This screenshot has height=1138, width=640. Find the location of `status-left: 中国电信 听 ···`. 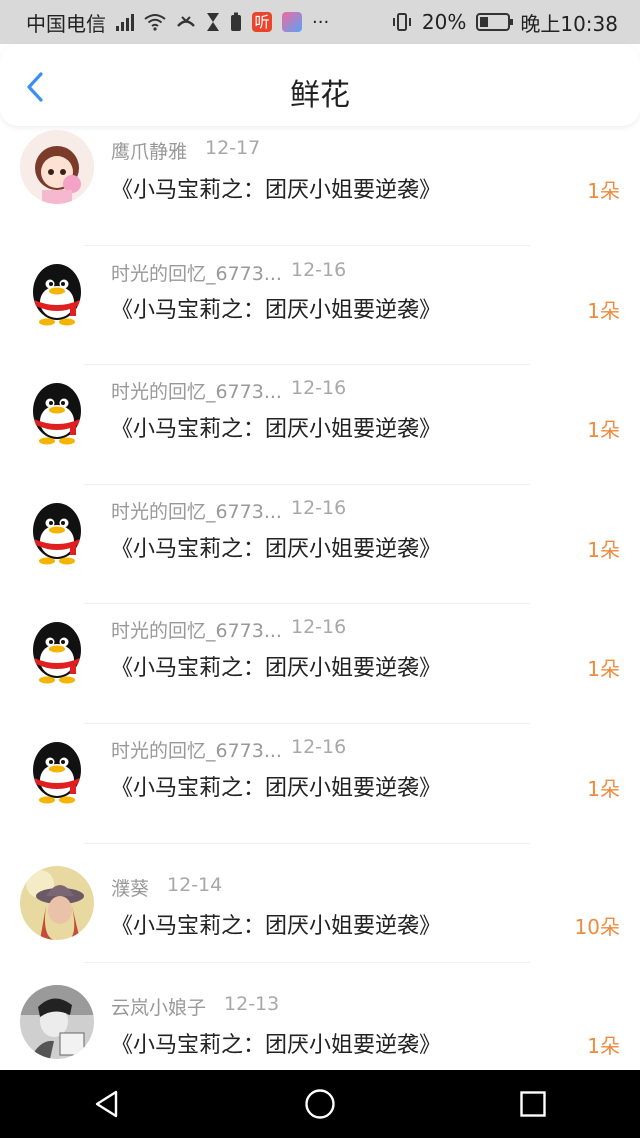

status-left: 中国电信 听 ··· is located at coordinates (177, 22).